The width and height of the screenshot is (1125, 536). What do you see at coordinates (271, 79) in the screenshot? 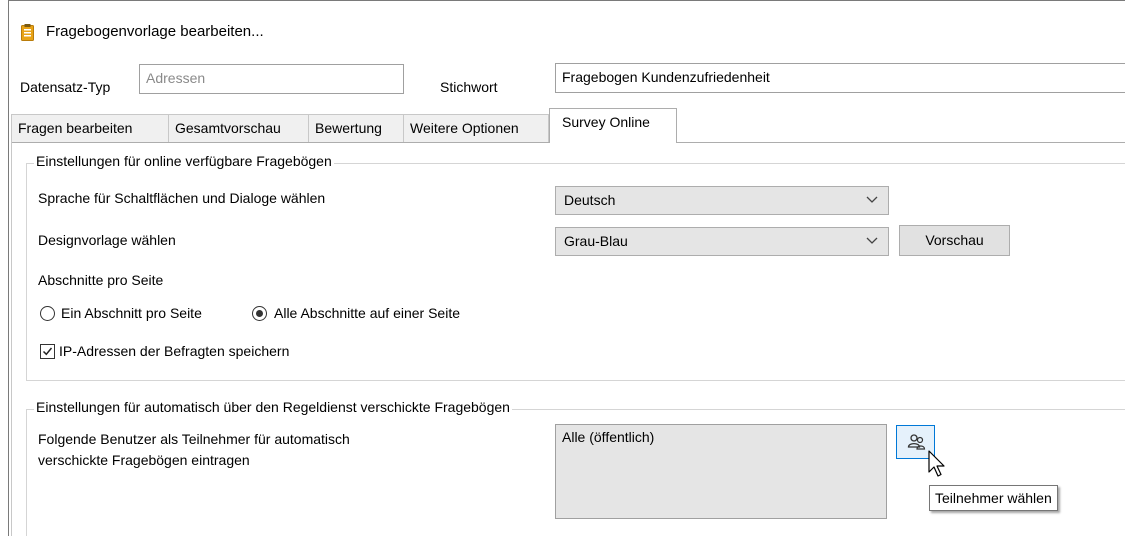
I see `record-type-field: Adressen` at bounding box center [271, 79].